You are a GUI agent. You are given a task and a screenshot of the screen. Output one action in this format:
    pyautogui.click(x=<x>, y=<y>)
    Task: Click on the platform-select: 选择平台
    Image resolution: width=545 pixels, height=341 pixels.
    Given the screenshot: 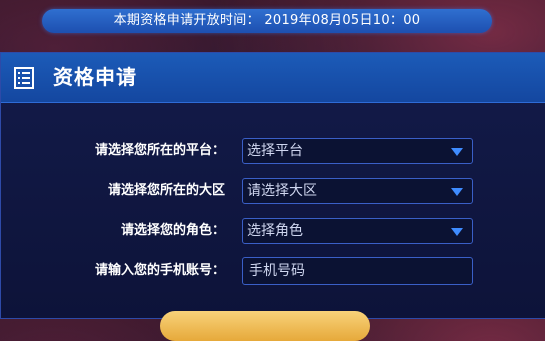 What is the action you would take?
    pyautogui.click(x=357, y=151)
    